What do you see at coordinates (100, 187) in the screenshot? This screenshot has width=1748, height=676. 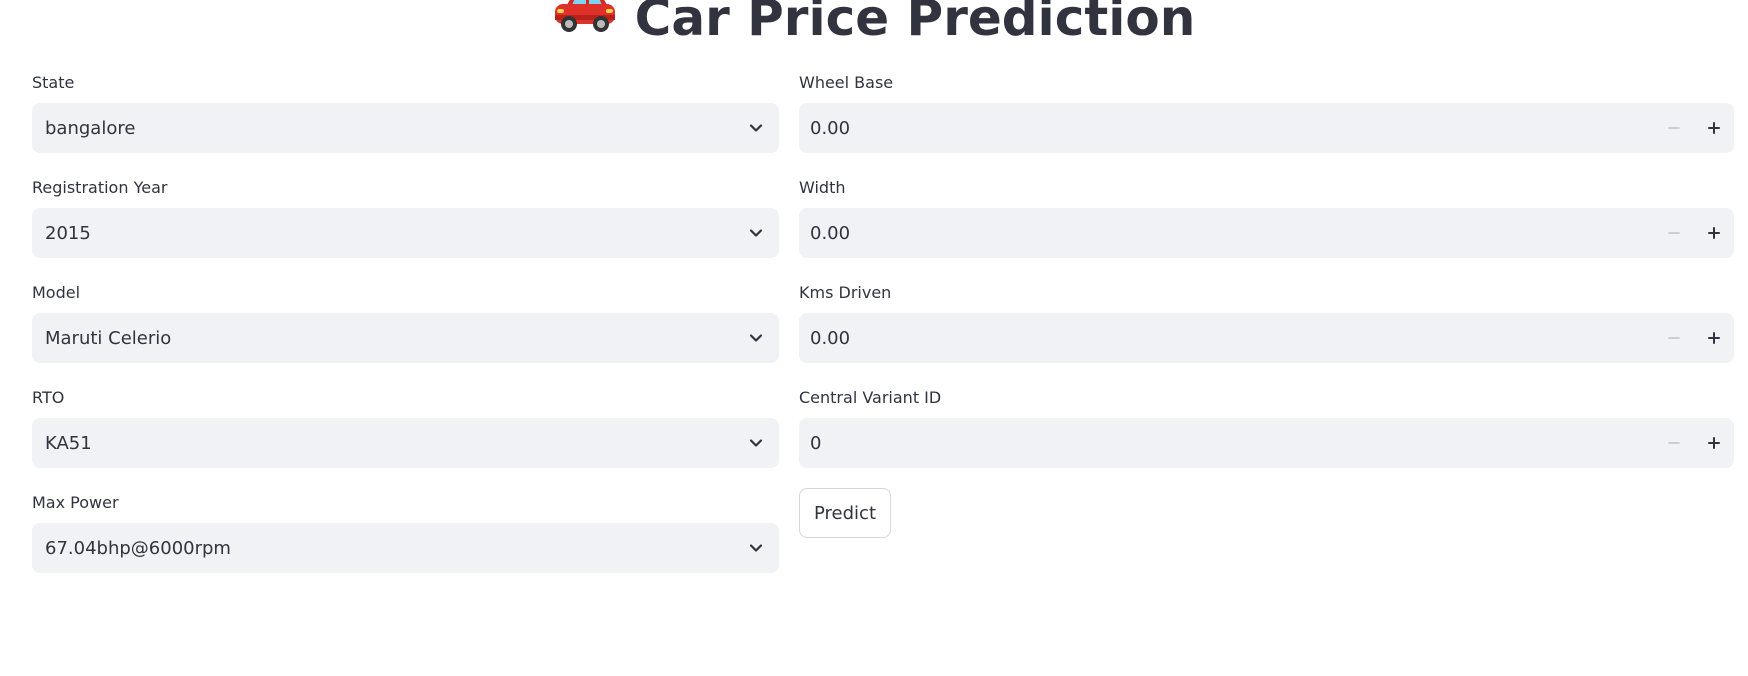 I see `registration-year-label: Registration Year` at bounding box center [100, 187].